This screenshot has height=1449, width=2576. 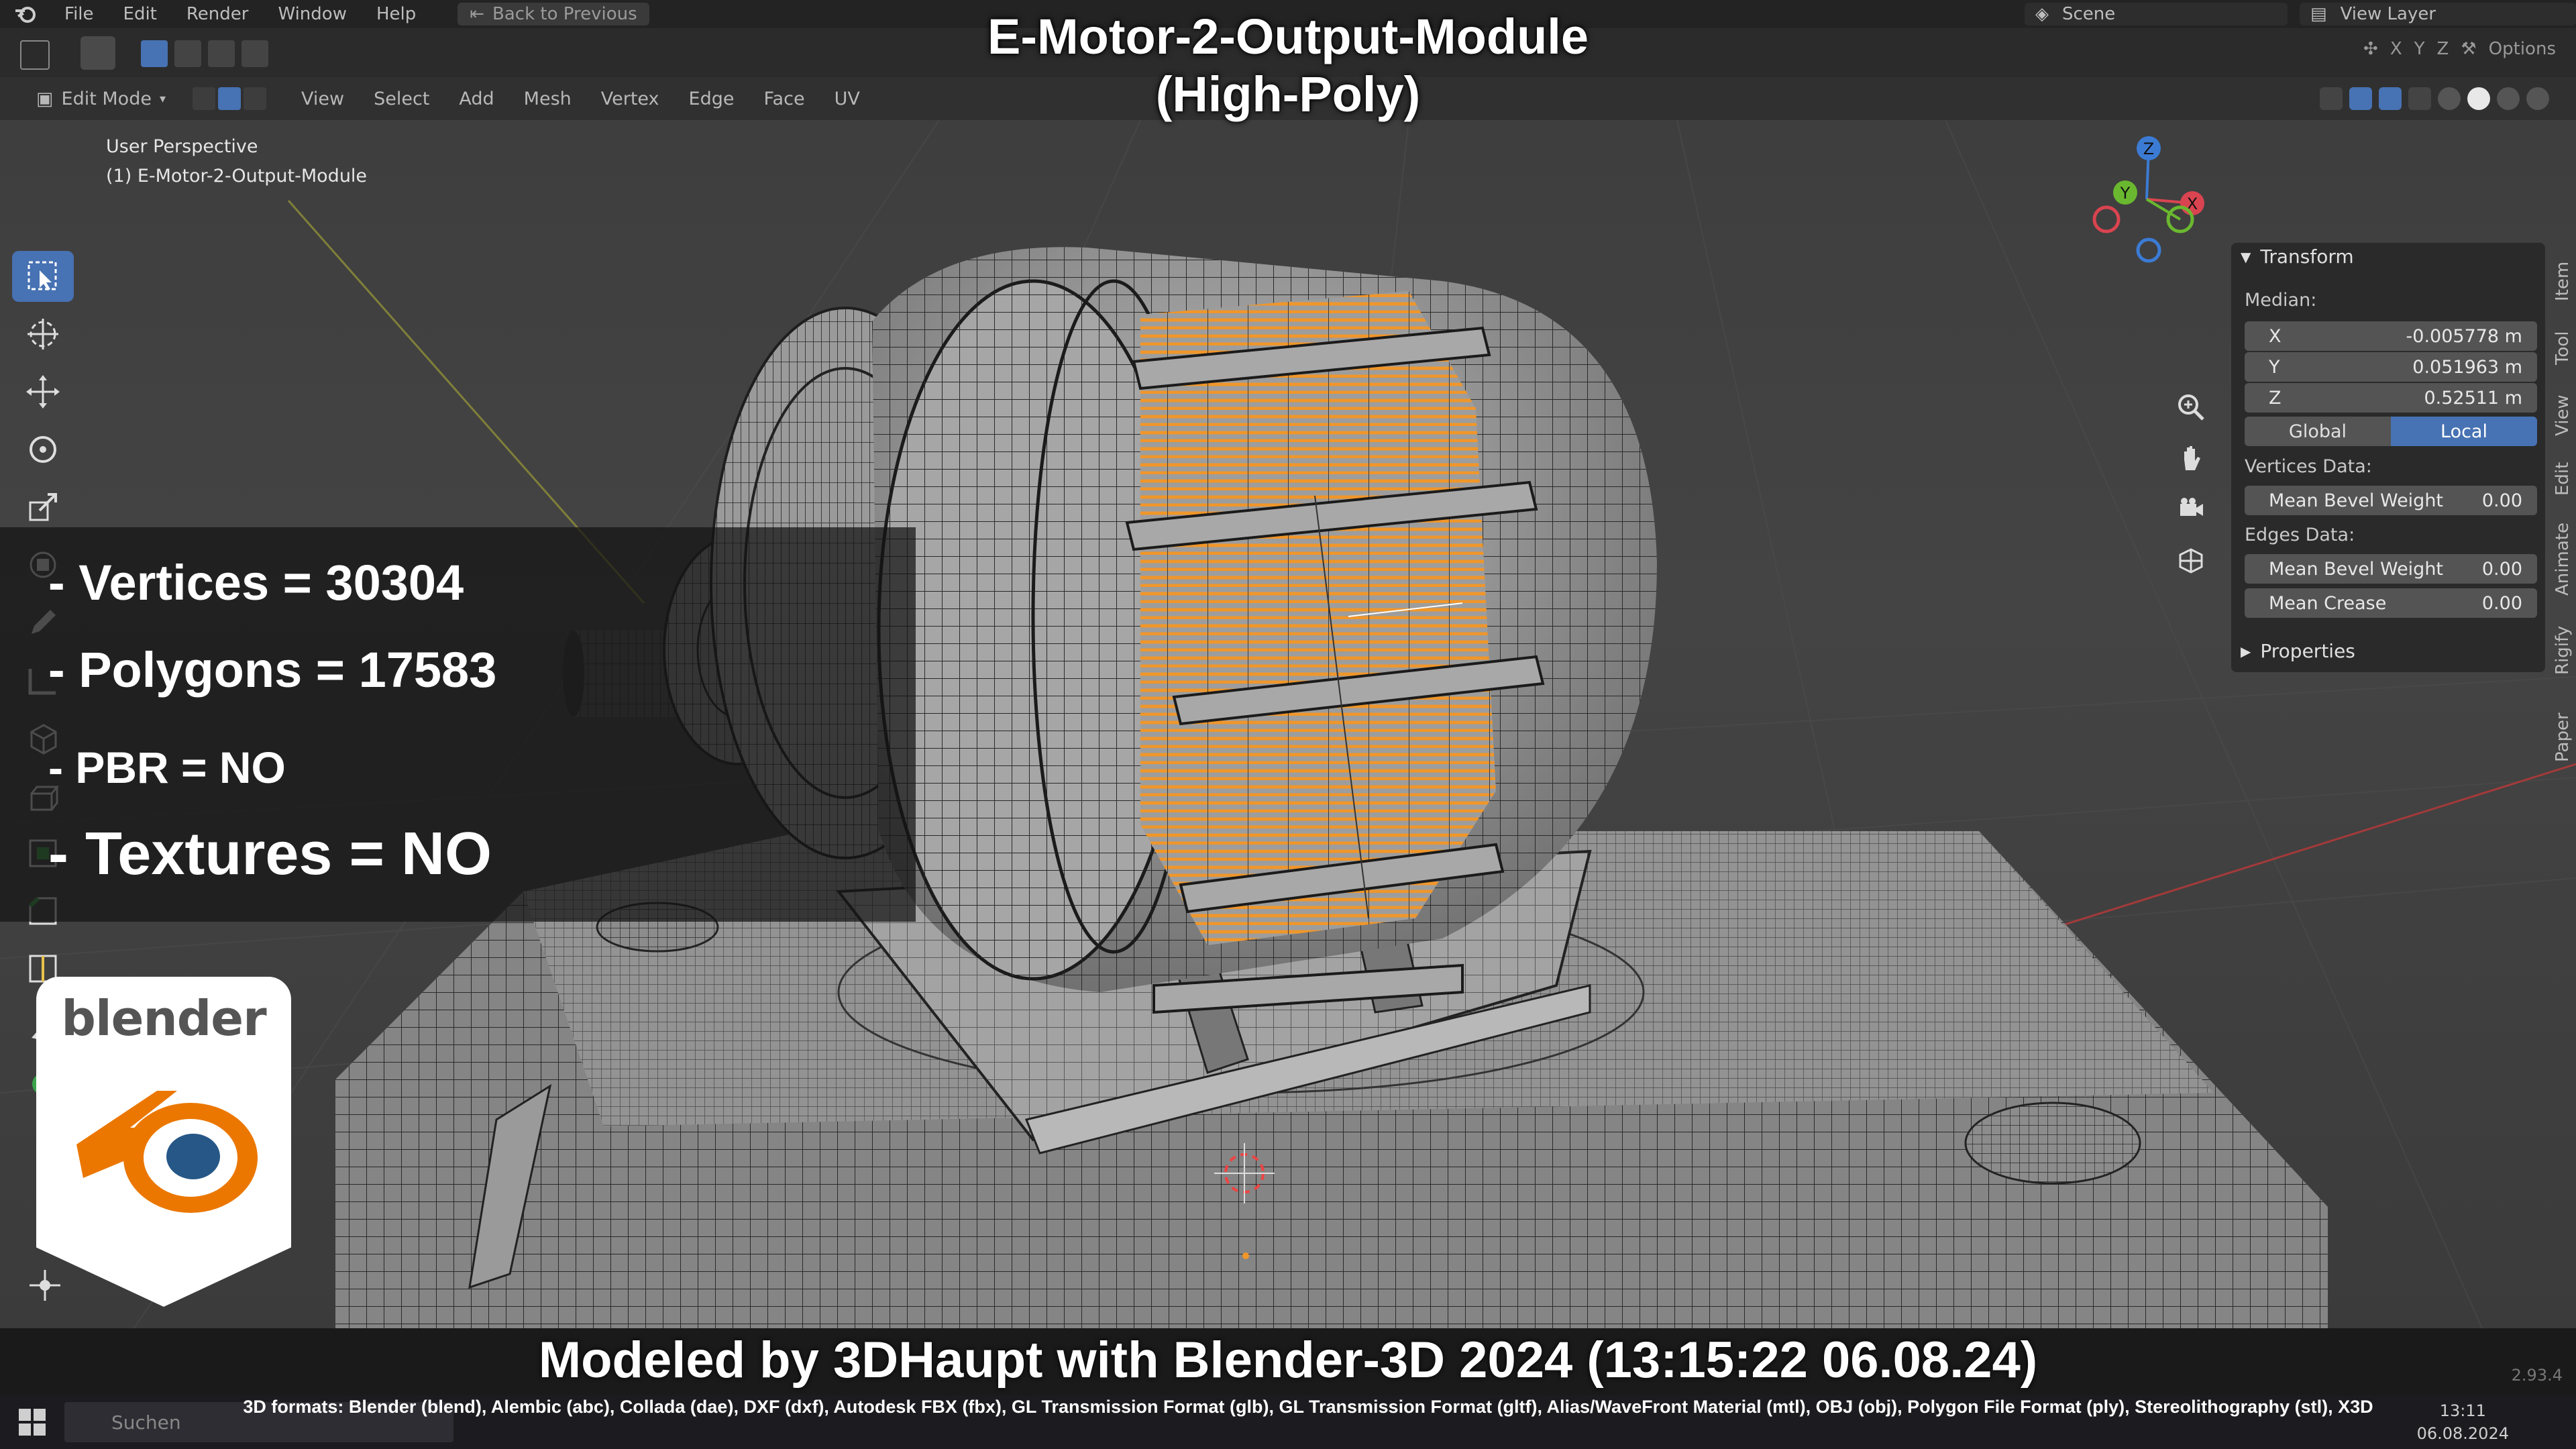 I want to click on cursor-icon, so click(x=43, y=334).